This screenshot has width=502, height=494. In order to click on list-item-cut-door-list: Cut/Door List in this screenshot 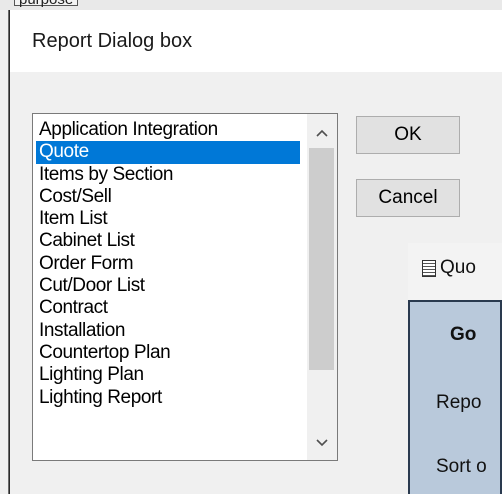, I will do `click(168, 286)`.